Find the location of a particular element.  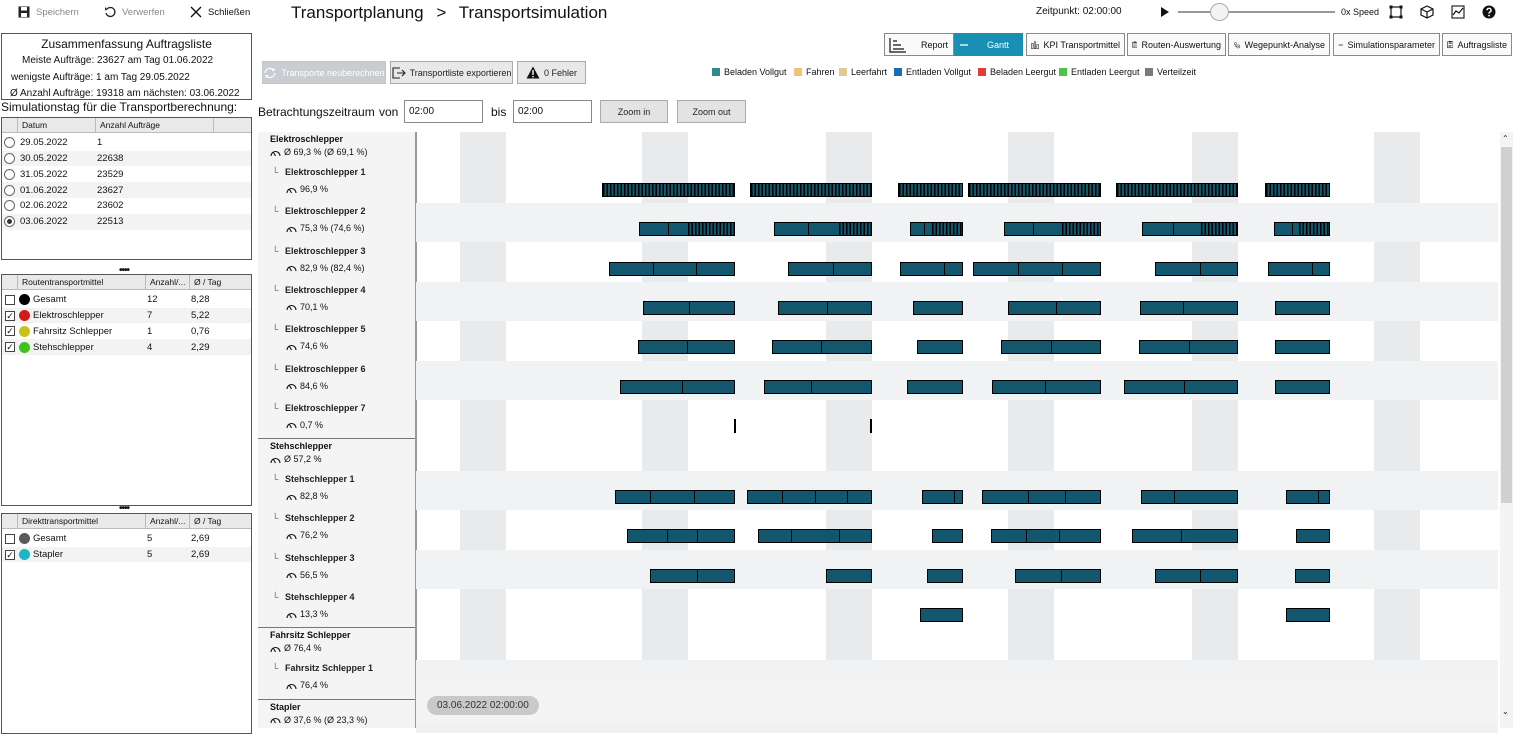

export-button: Transportliste exportieren is located at coordinates (451, 72).